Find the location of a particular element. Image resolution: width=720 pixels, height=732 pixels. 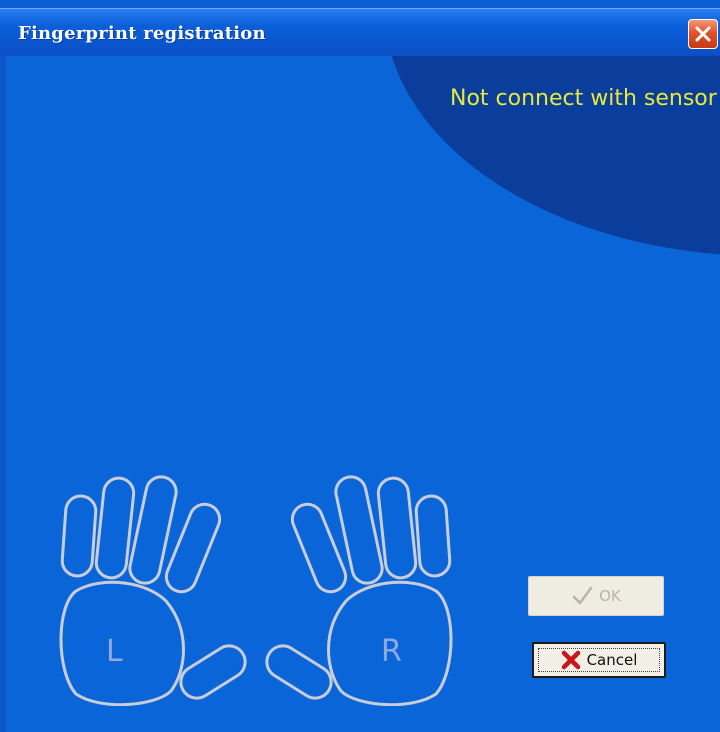

ok-button: OK is located at coordinates (596, 596).